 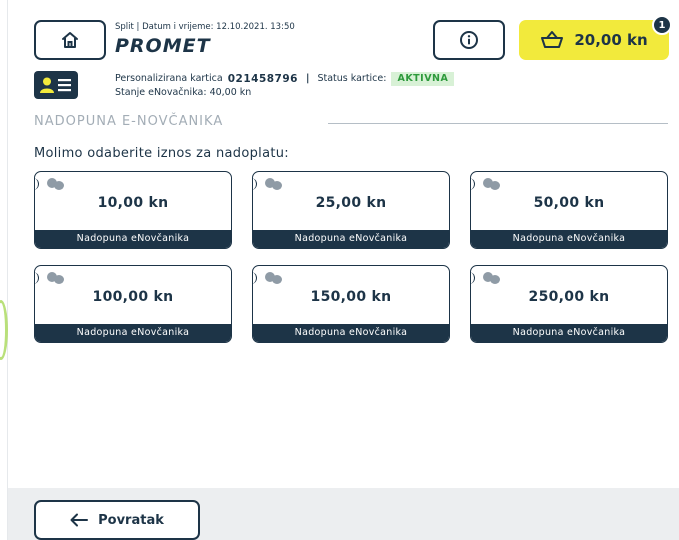 What do you see at coordinates (129, 121) in the screenshot?
I see `section-title: NADOPUNA E-NOVČANIKA` at bounding box center [129, 121].